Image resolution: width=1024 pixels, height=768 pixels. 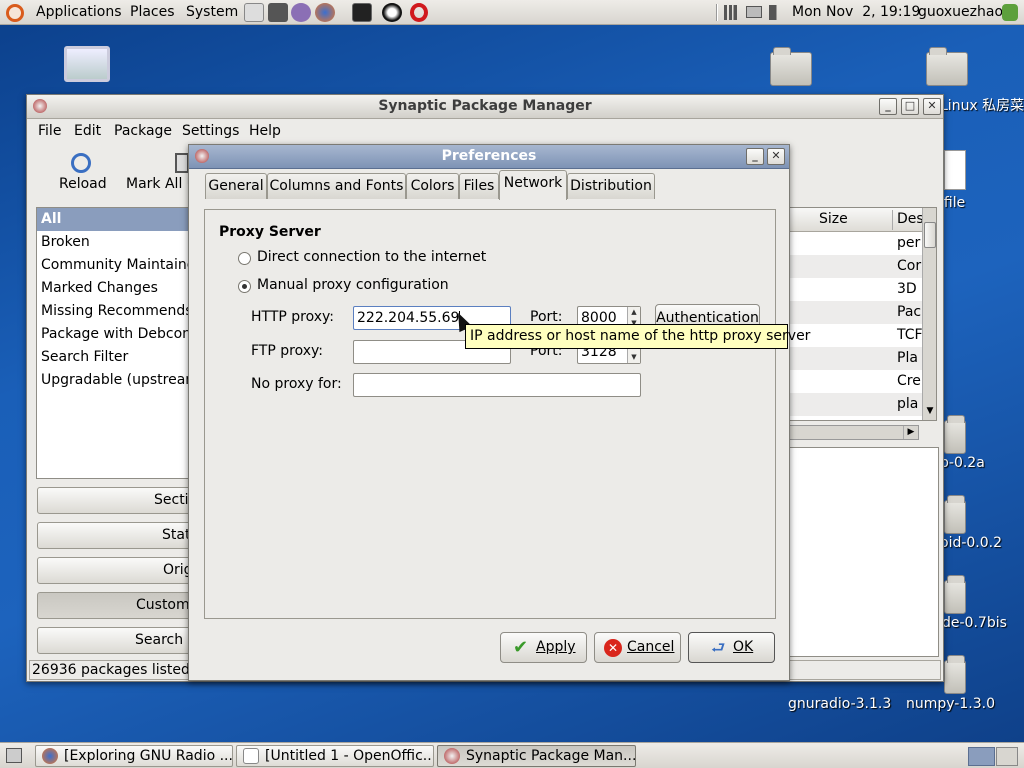 I want to click on spin-up-icon: ▲, so click(x=633, y=312).